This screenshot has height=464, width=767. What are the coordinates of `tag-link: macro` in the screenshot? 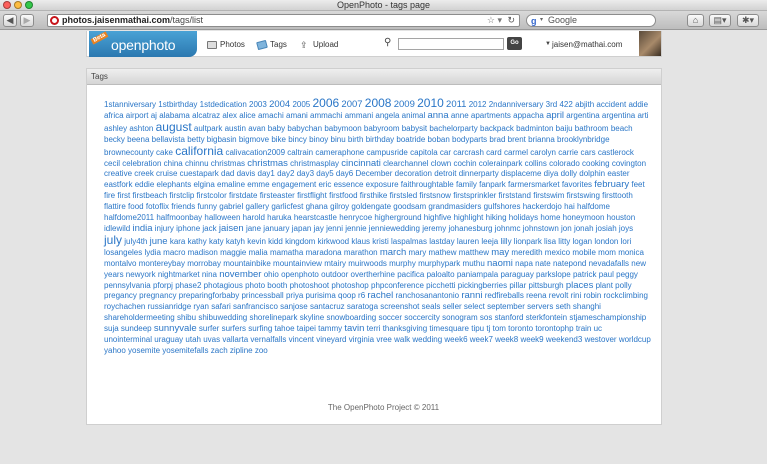 It's located at (174, 252).